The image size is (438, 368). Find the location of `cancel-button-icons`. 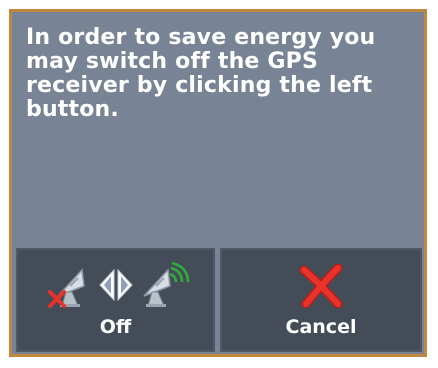

cancel-button-icons is located at coordinates (321, 285).